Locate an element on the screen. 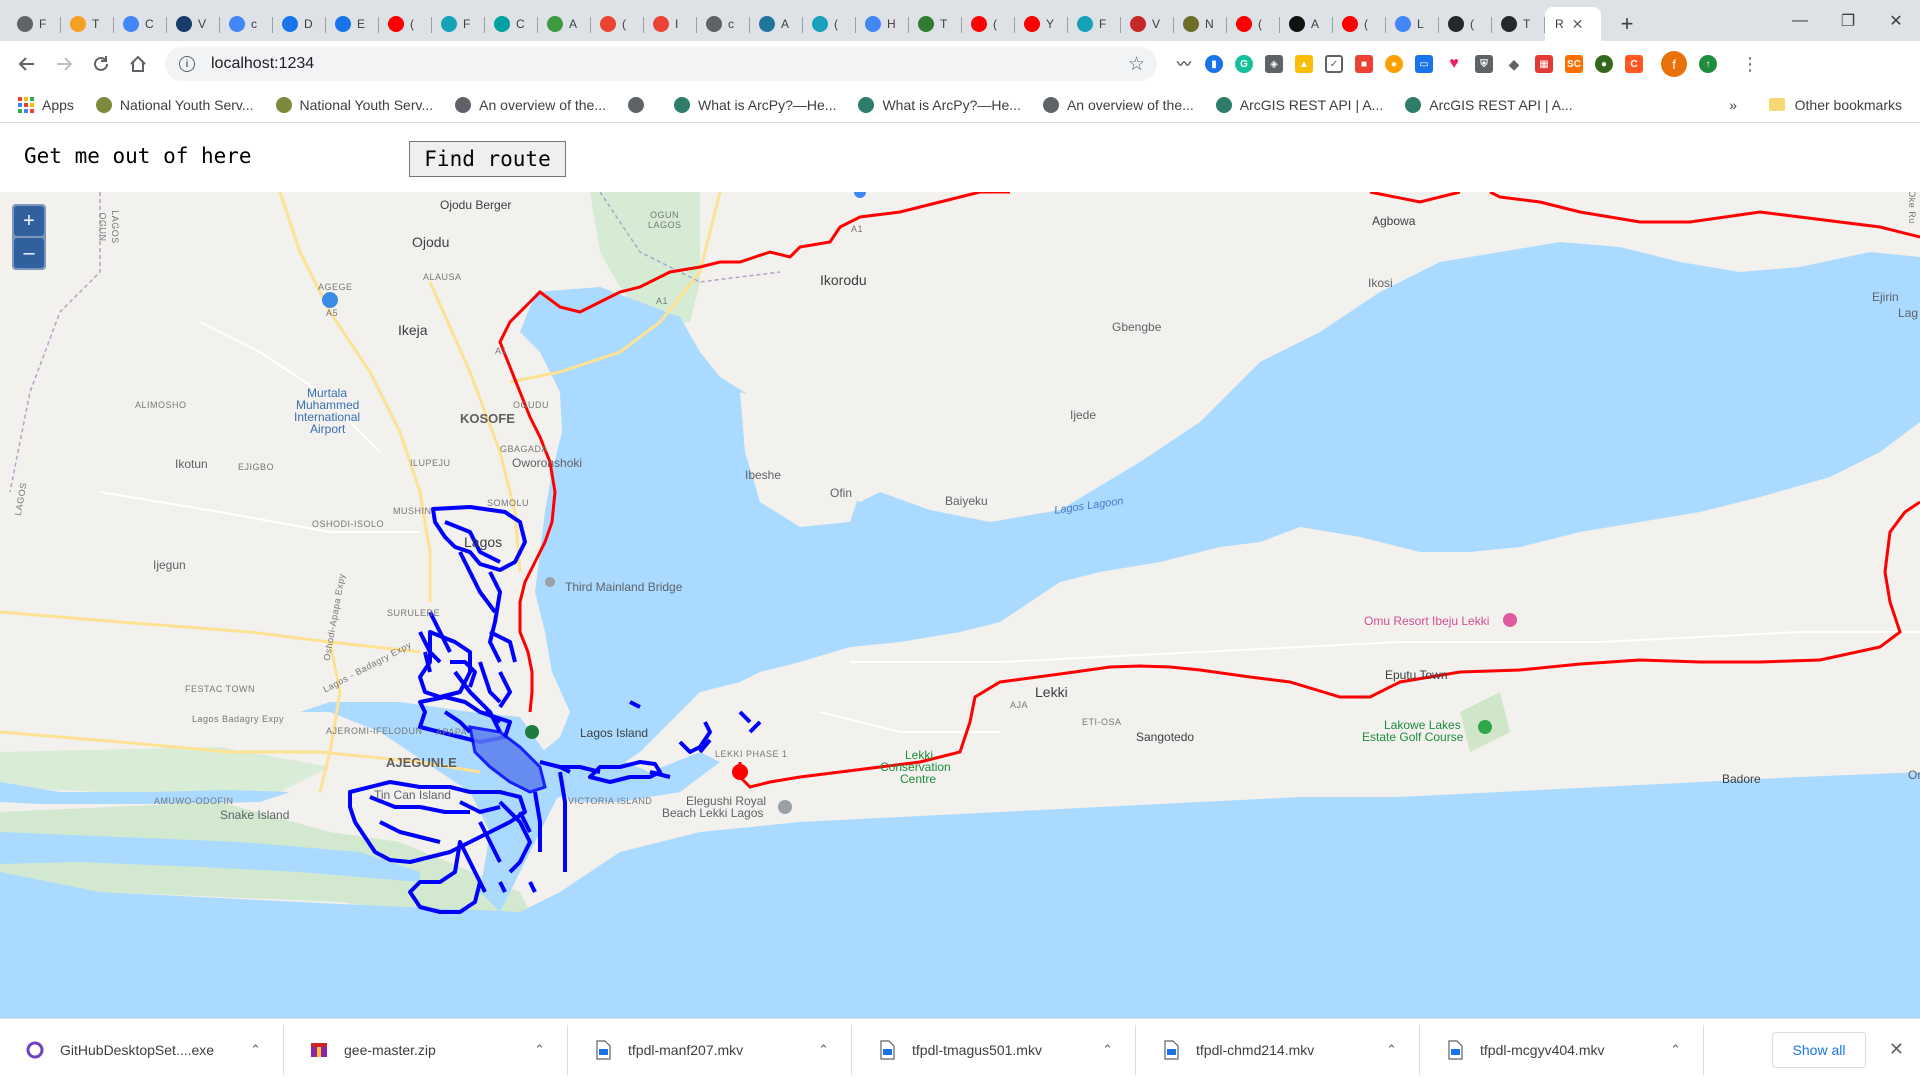  tab-title: I is located at coordinates (677, 24).